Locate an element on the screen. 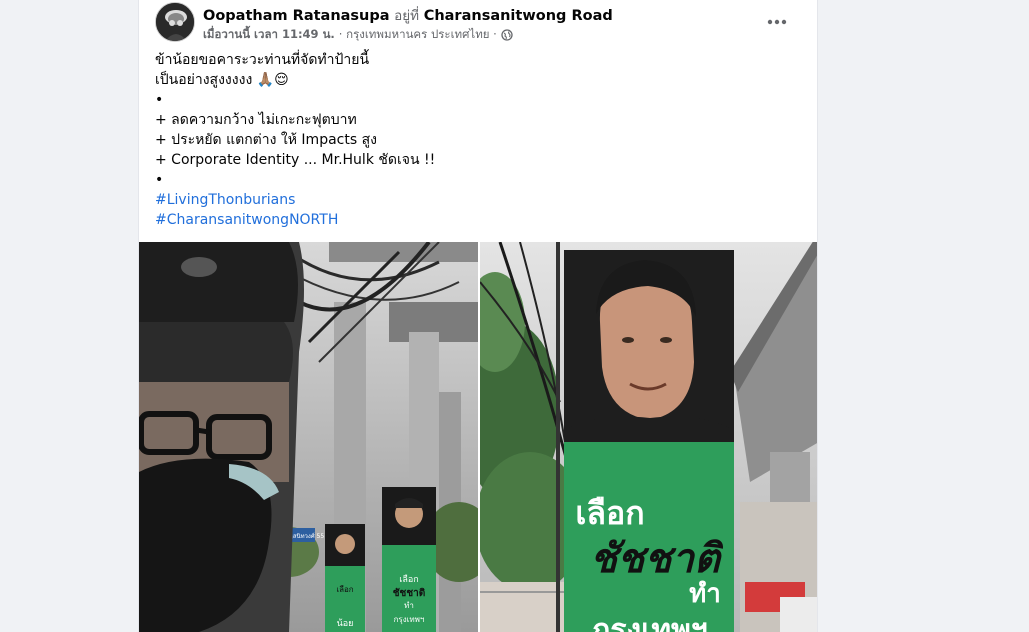  post-text-line: + ประหยัด แตกต่าง ให้ Impacts สูง is located at coordinates (266, 140).